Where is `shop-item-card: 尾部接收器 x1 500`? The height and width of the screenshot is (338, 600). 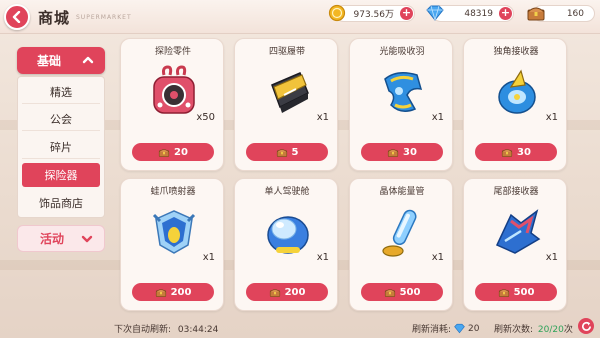
shop-item-card: 尾部接收器 x1 500 is located at coordinates (515, 244).